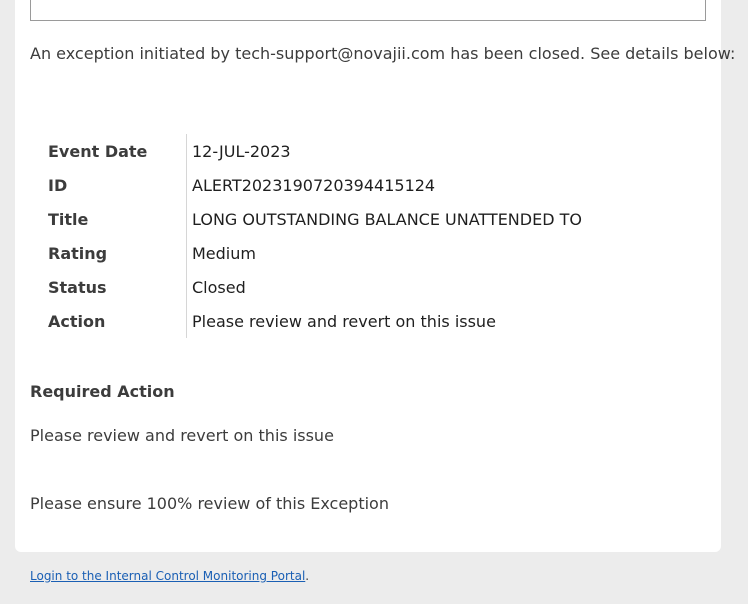  Describe the element at coordinates (114, 253) in the screenshot. I see `detail-label: Rating` at that location.